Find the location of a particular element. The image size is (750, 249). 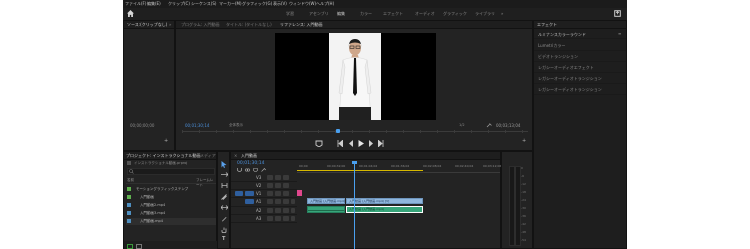

list-item: 入門動画2.mp4 is located at coordinates (171, 205).